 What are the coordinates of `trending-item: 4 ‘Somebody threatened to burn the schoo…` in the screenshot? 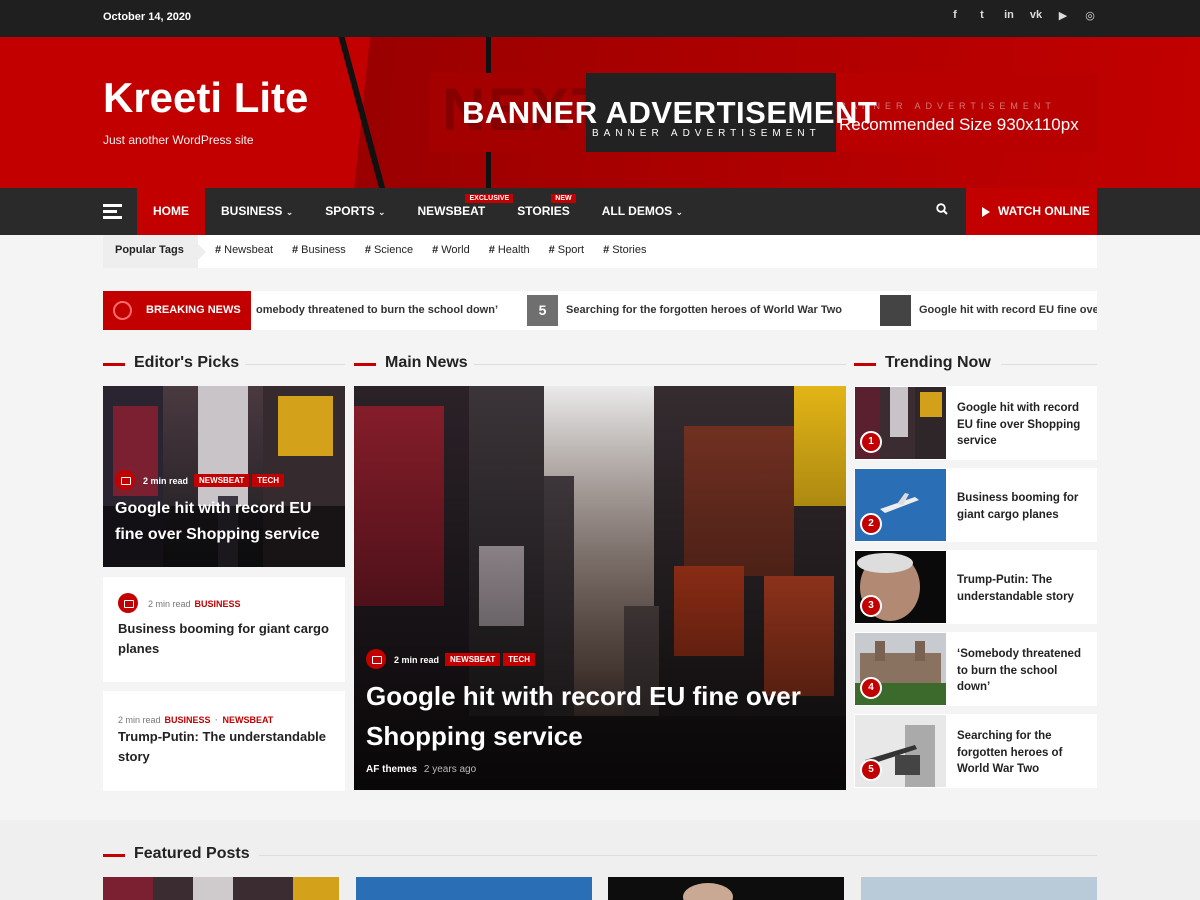 It's located at (975, 669).